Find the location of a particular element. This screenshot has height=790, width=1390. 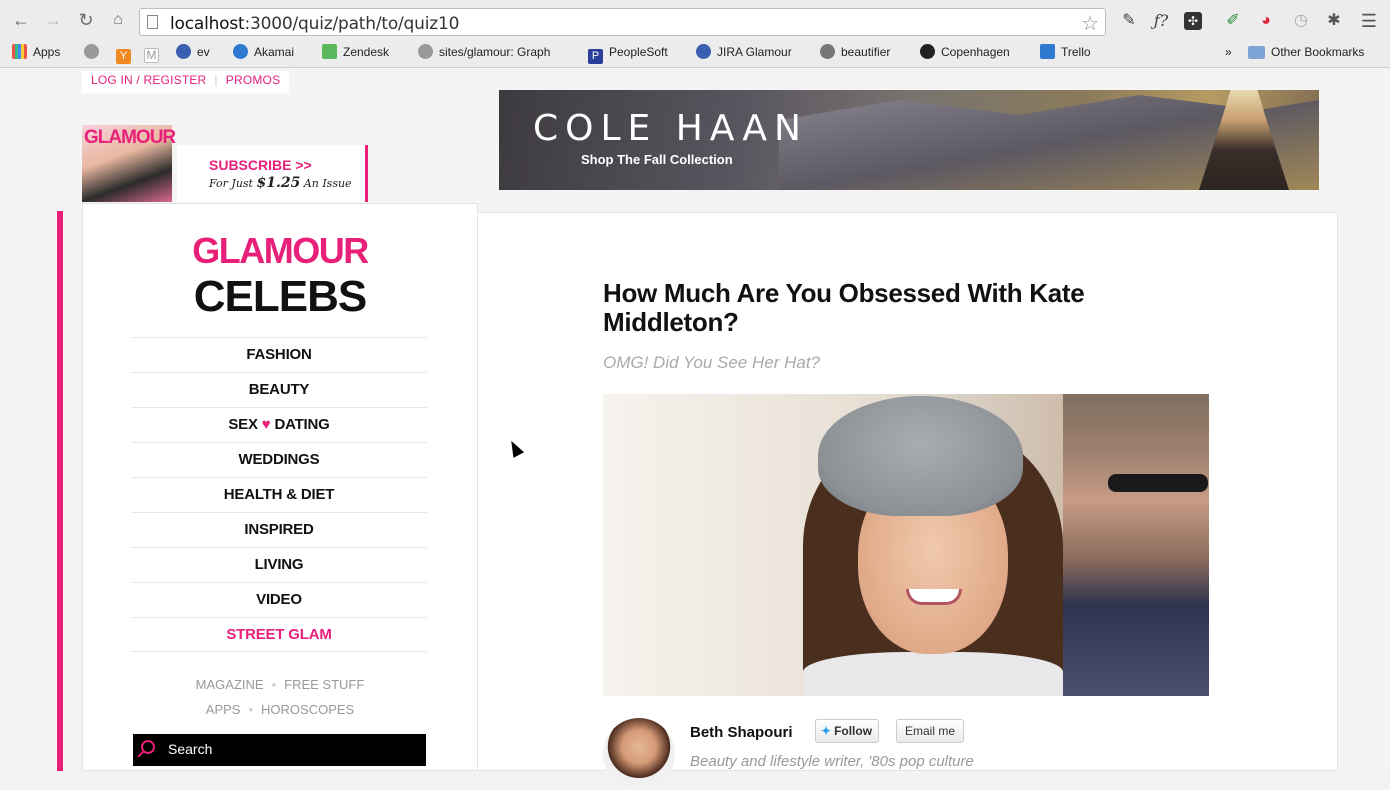

secondary-nav: MAGAZINE • FREE STUFF APPS • HOROSCOPES is located at coordinates (280, 697).